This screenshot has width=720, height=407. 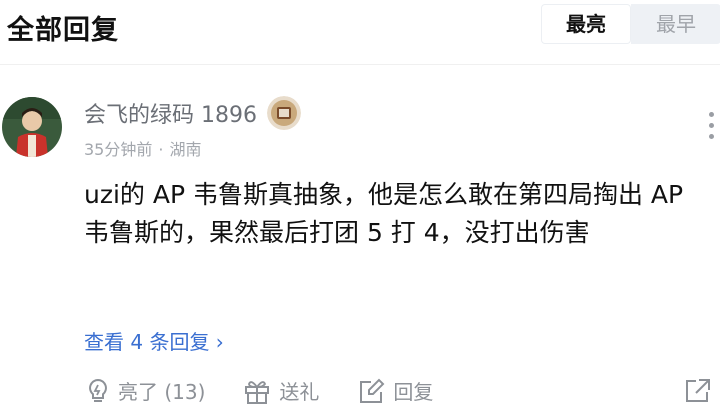 I want to click on more-vertical-icon, so click(x=711, y=130).